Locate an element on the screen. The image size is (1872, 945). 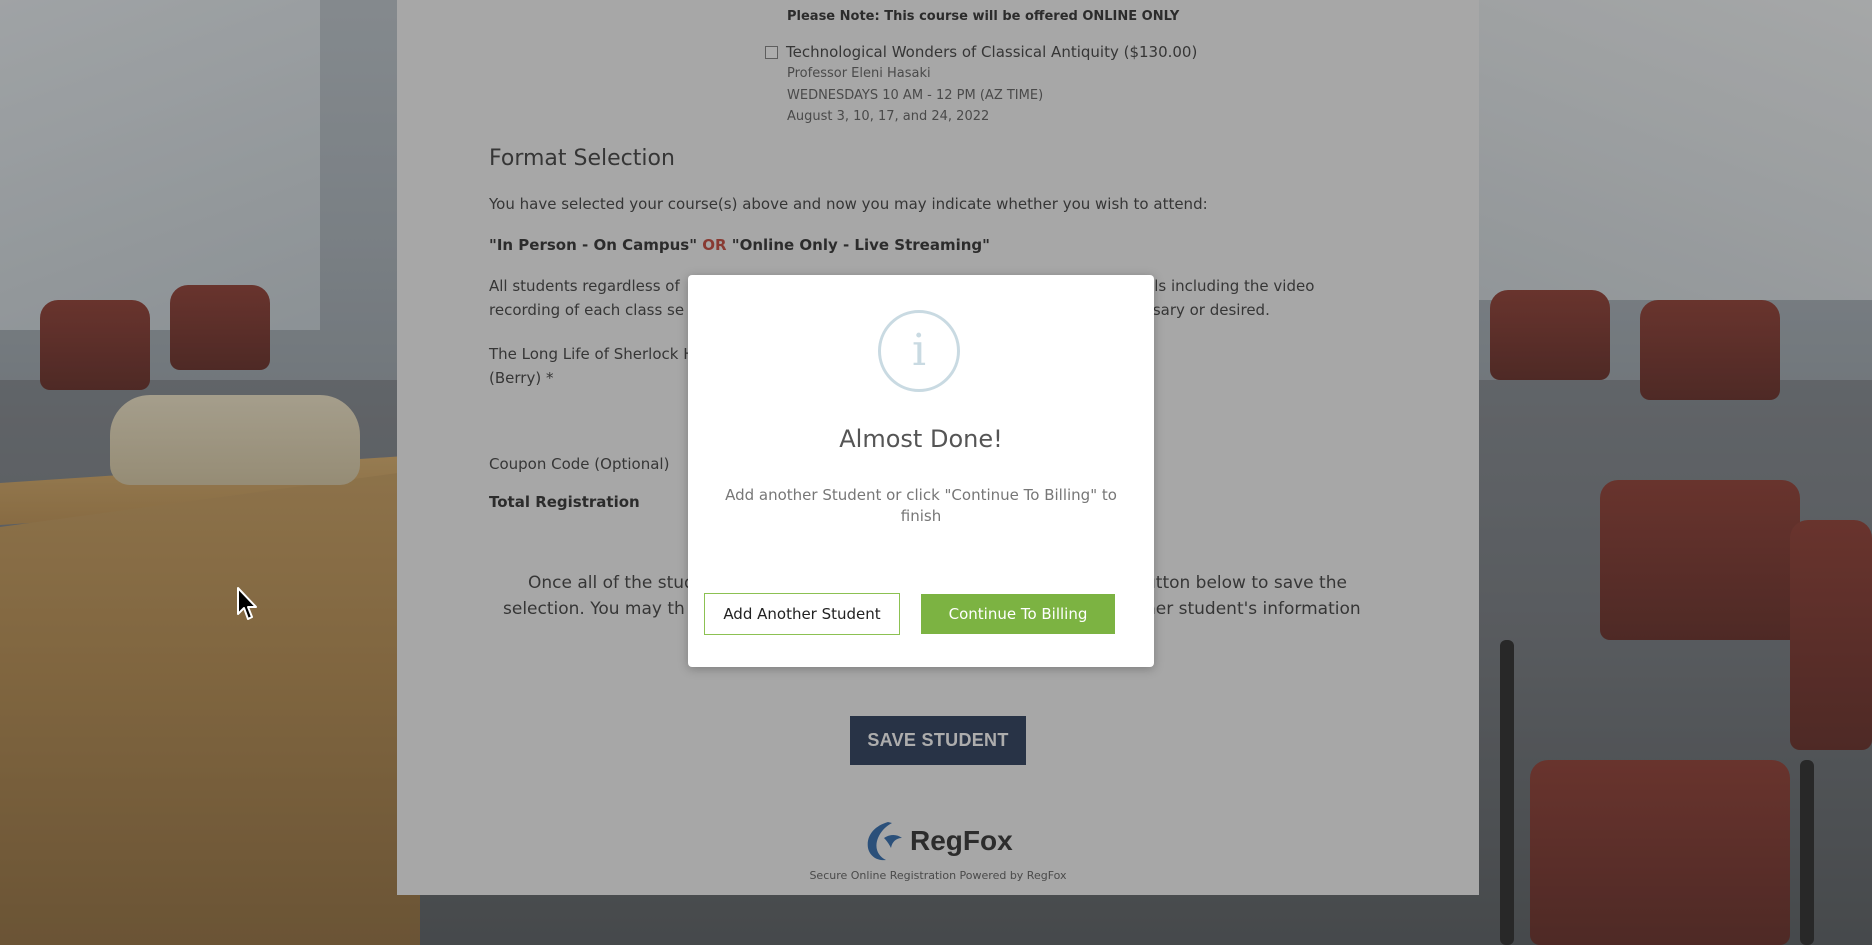
info-icon: i is located at coordinates (919, 351).